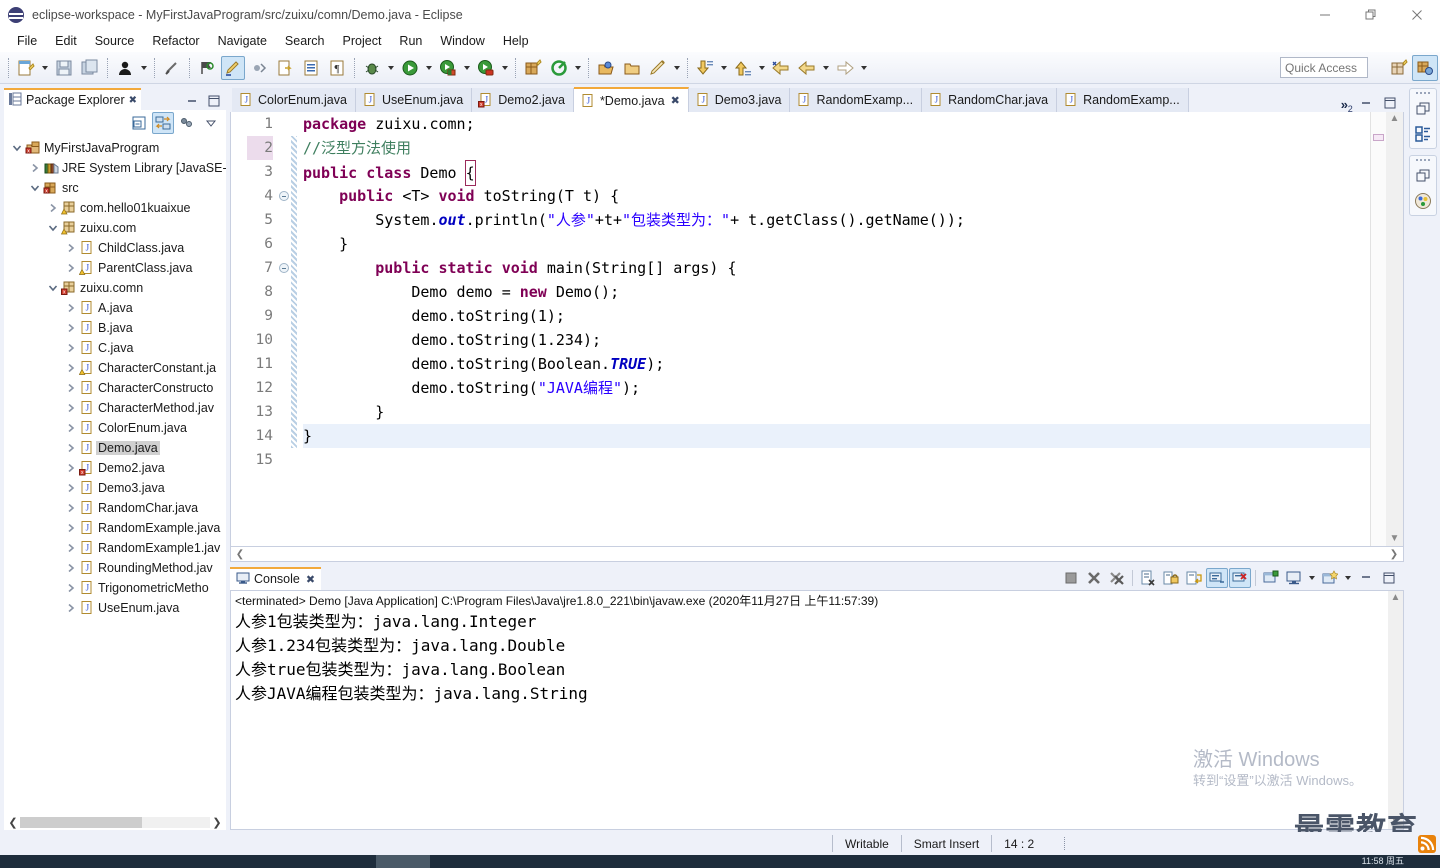 This screenshot has height=868, width=1440. I want to click on hscroll-track, so click(115, 822).